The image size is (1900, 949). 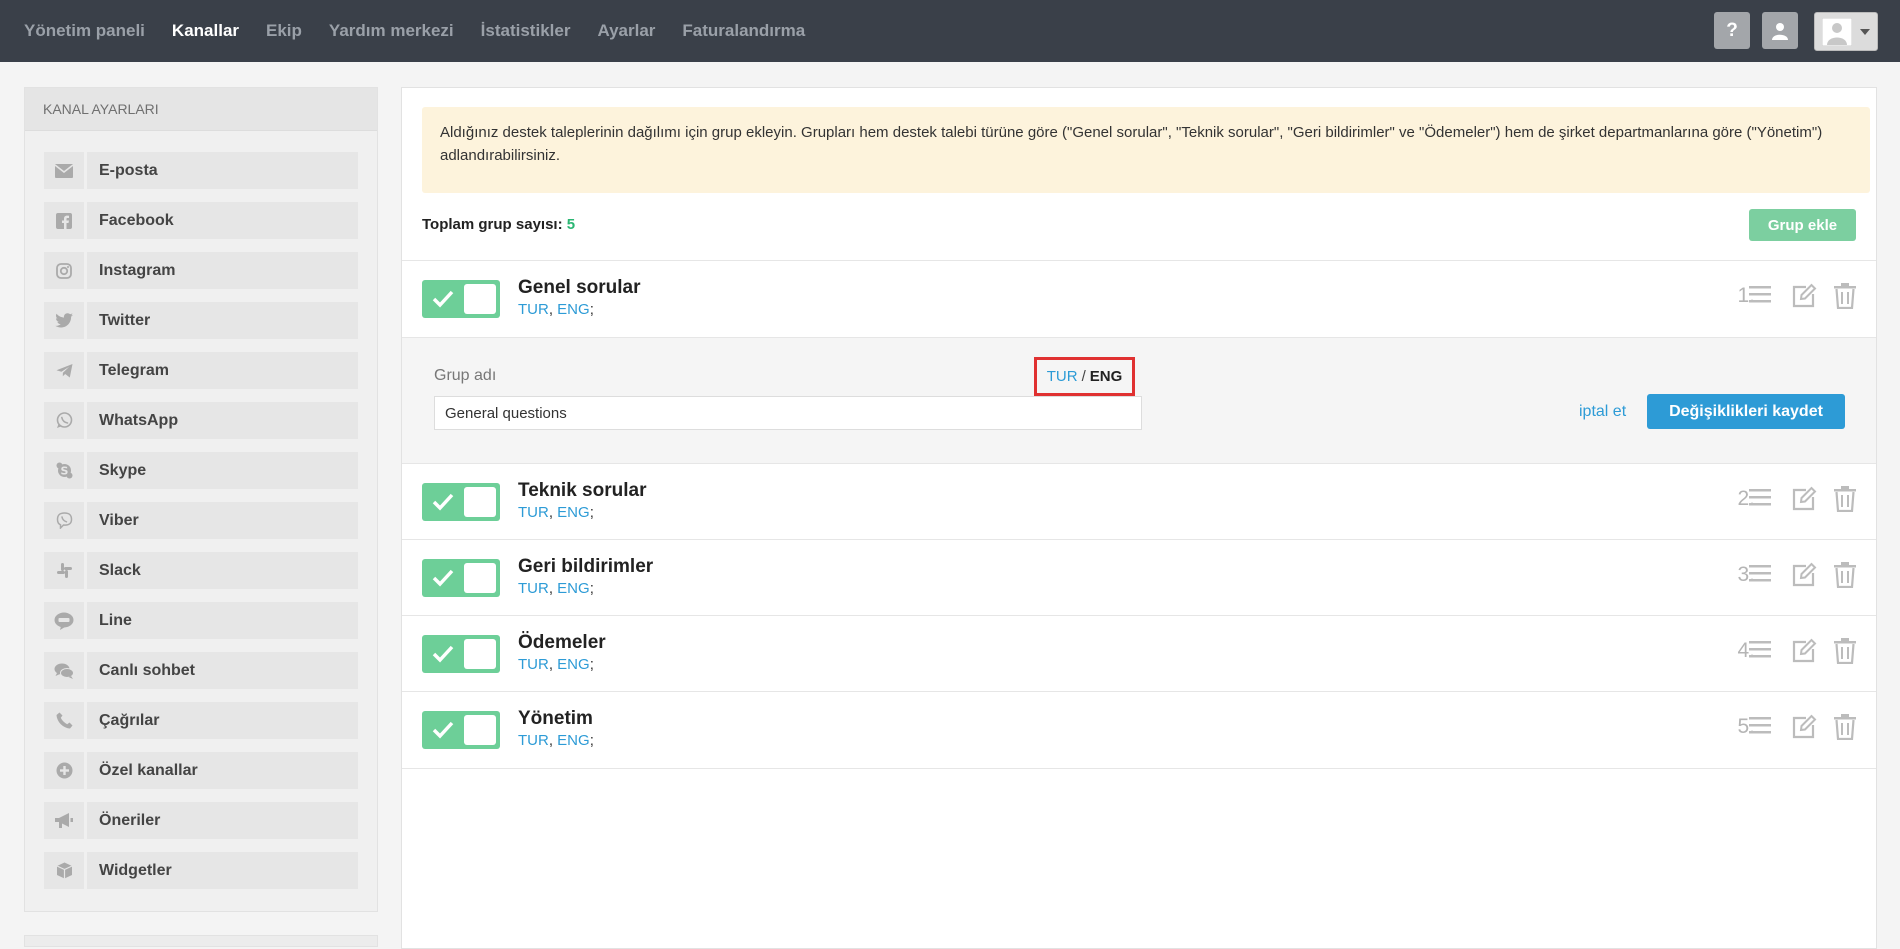 I want to click on nav-statistics: İstatistikler, so click(x=526, y=31).